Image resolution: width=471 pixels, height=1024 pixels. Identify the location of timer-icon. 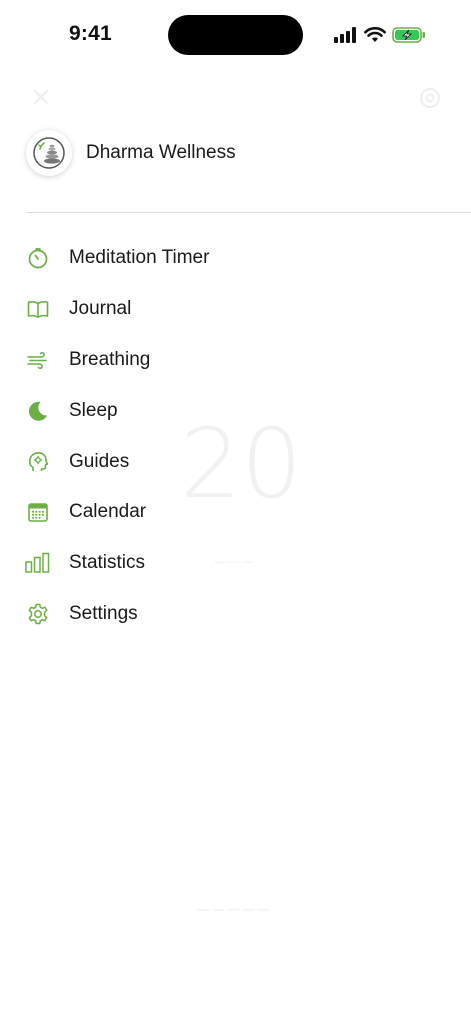
(38, 258).